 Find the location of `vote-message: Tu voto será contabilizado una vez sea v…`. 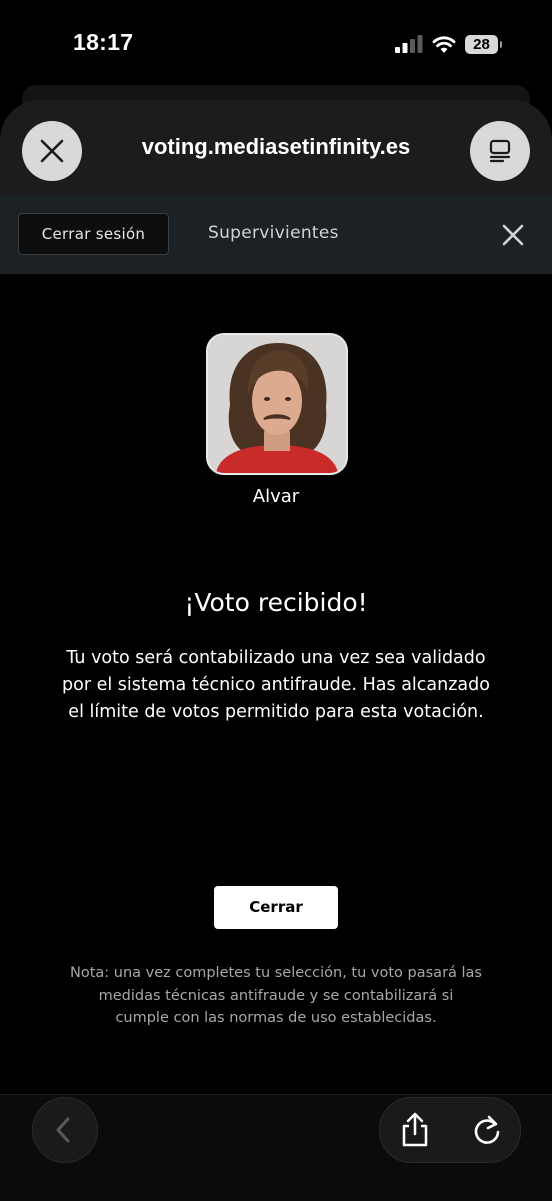

vote-message: Tu voto será contabilizado una vez sea v… is located at coordinates (276, 685).